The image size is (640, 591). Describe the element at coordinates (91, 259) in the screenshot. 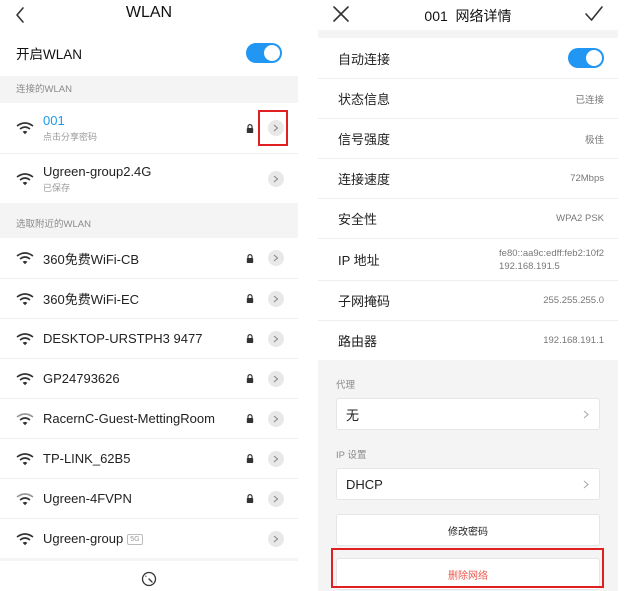

I see `wifi-name: 360免费WiFi-CB` at that location.